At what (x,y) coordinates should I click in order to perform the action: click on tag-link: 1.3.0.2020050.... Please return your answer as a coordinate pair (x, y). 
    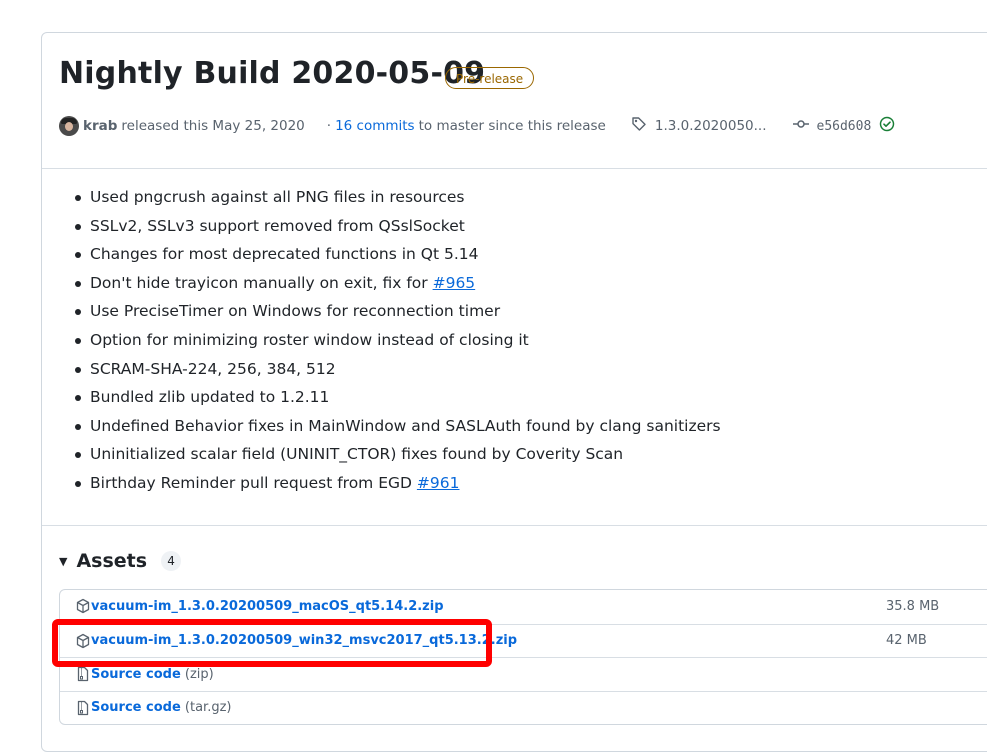
    Looking at the image, I should click on (711, 126).